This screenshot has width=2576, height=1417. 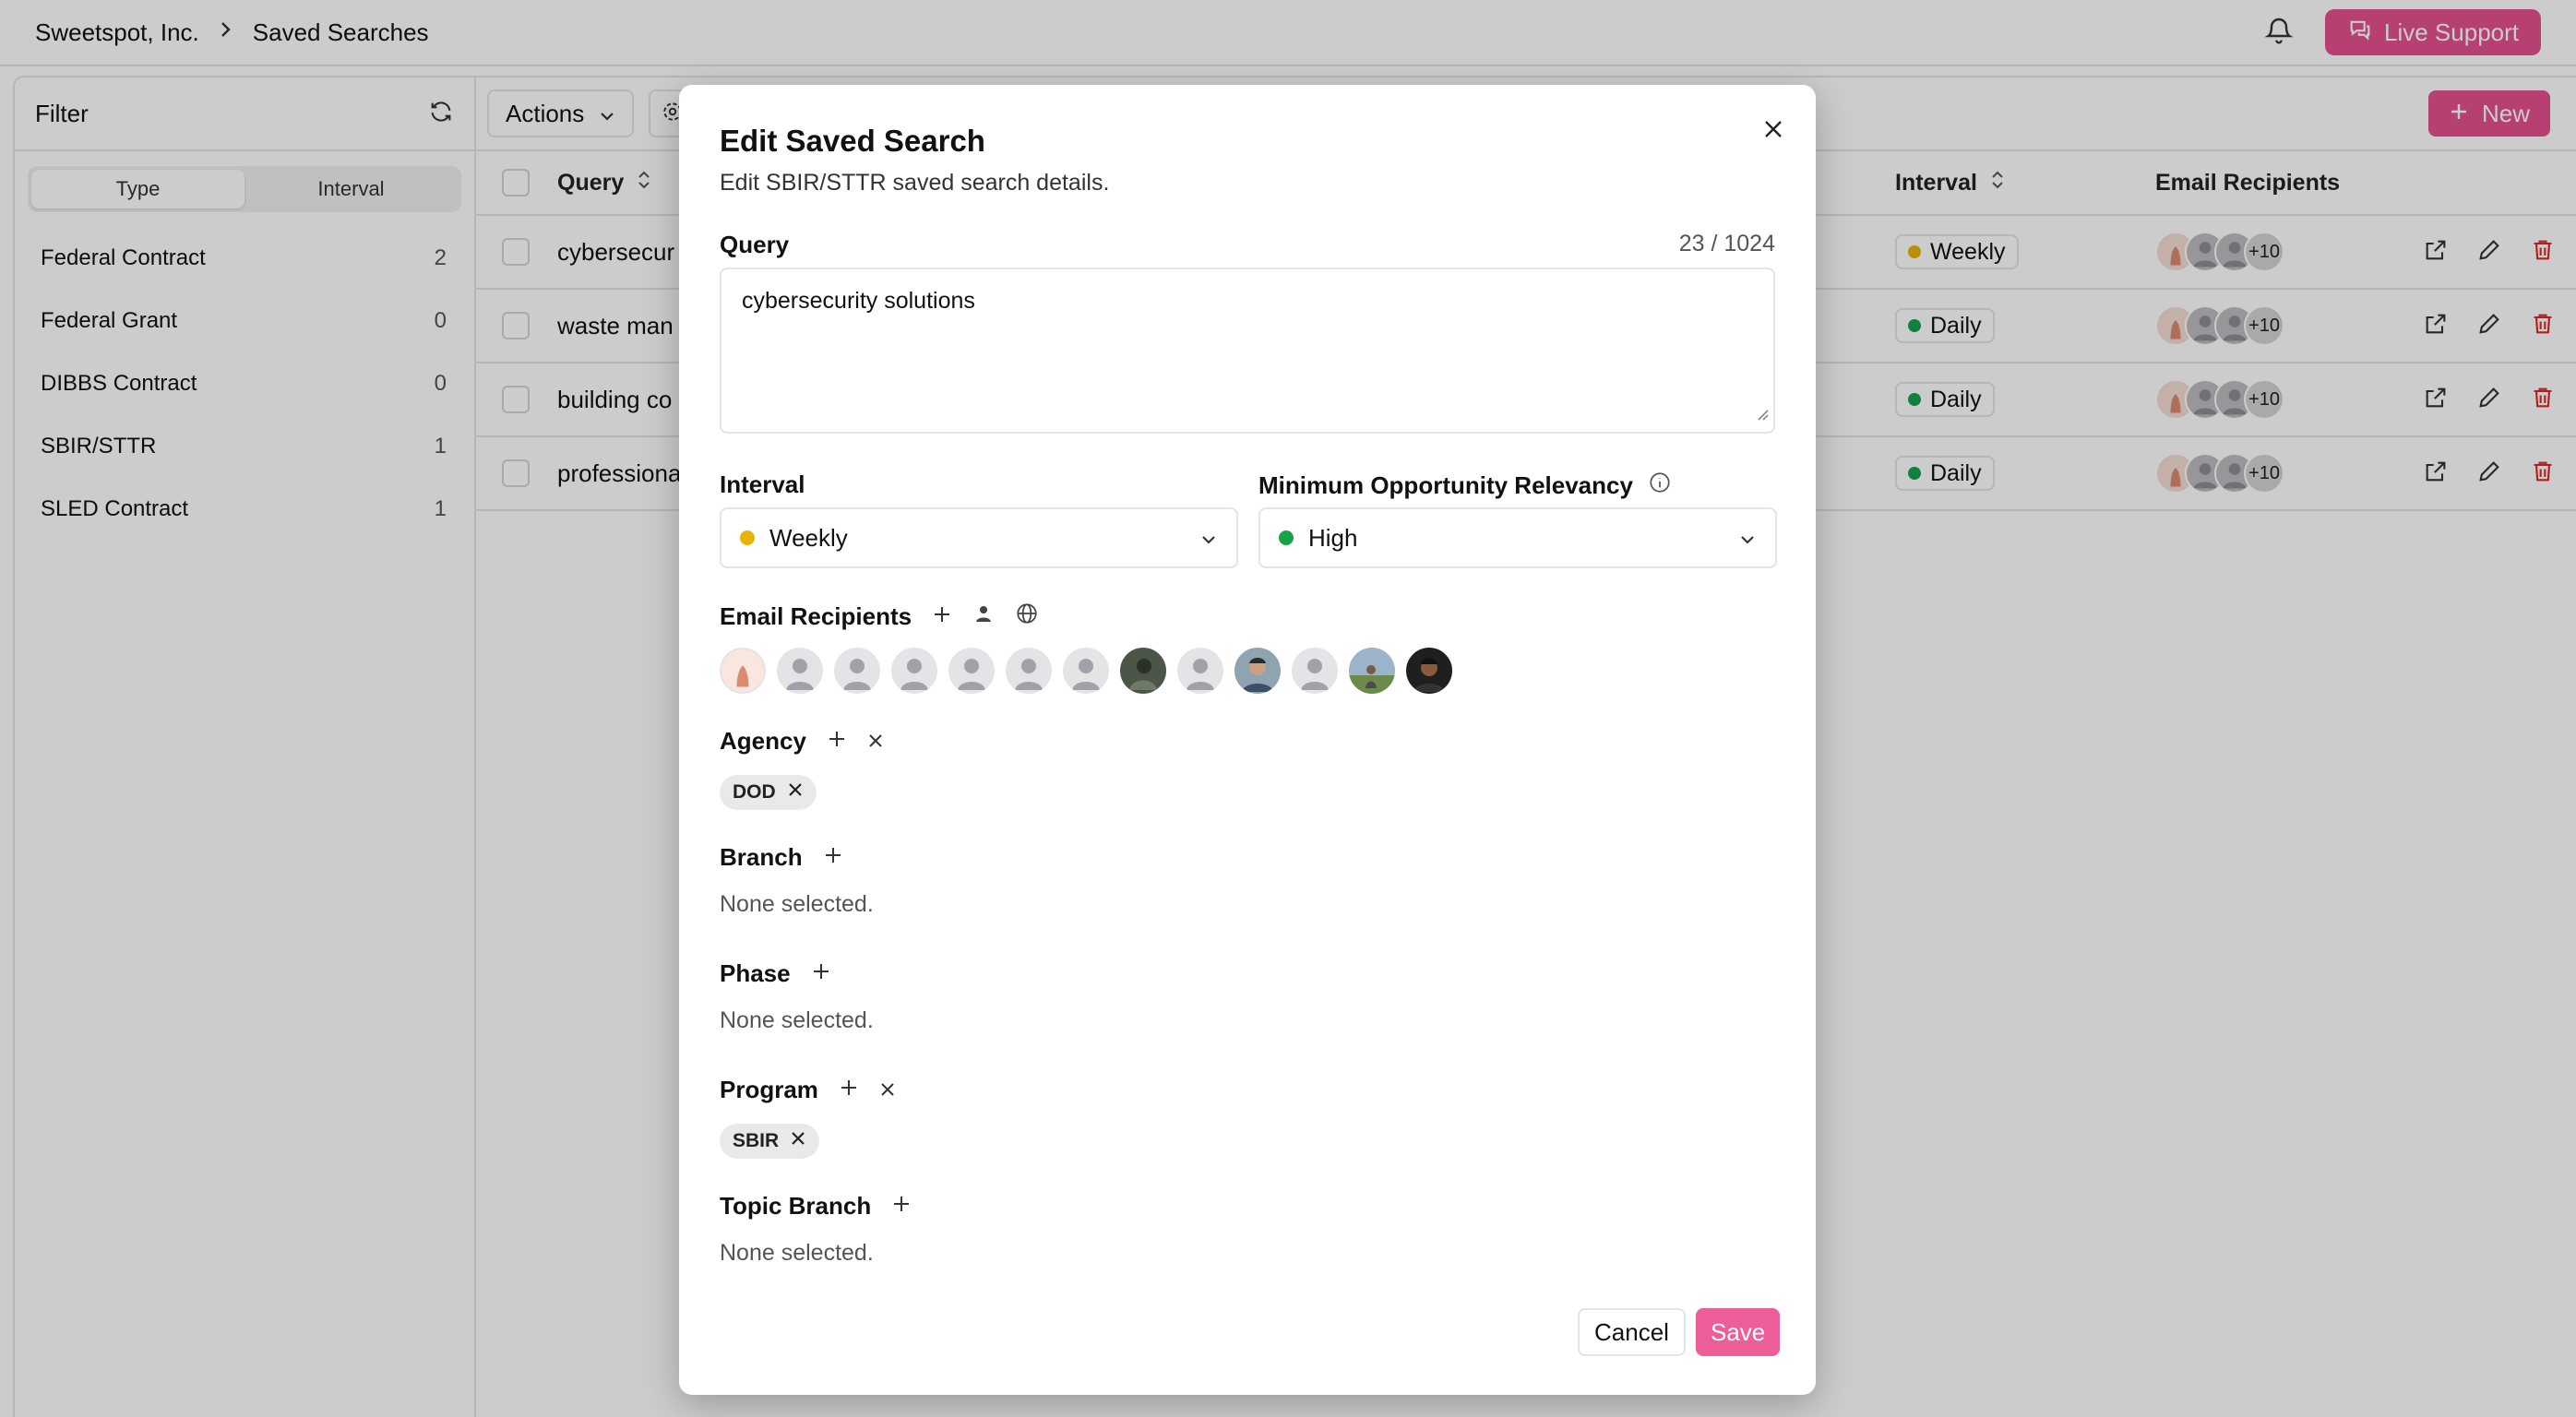 I want to click on relevancy-field-label: Minimum Opportunity Relevancy, so click(x=1465, y=485).